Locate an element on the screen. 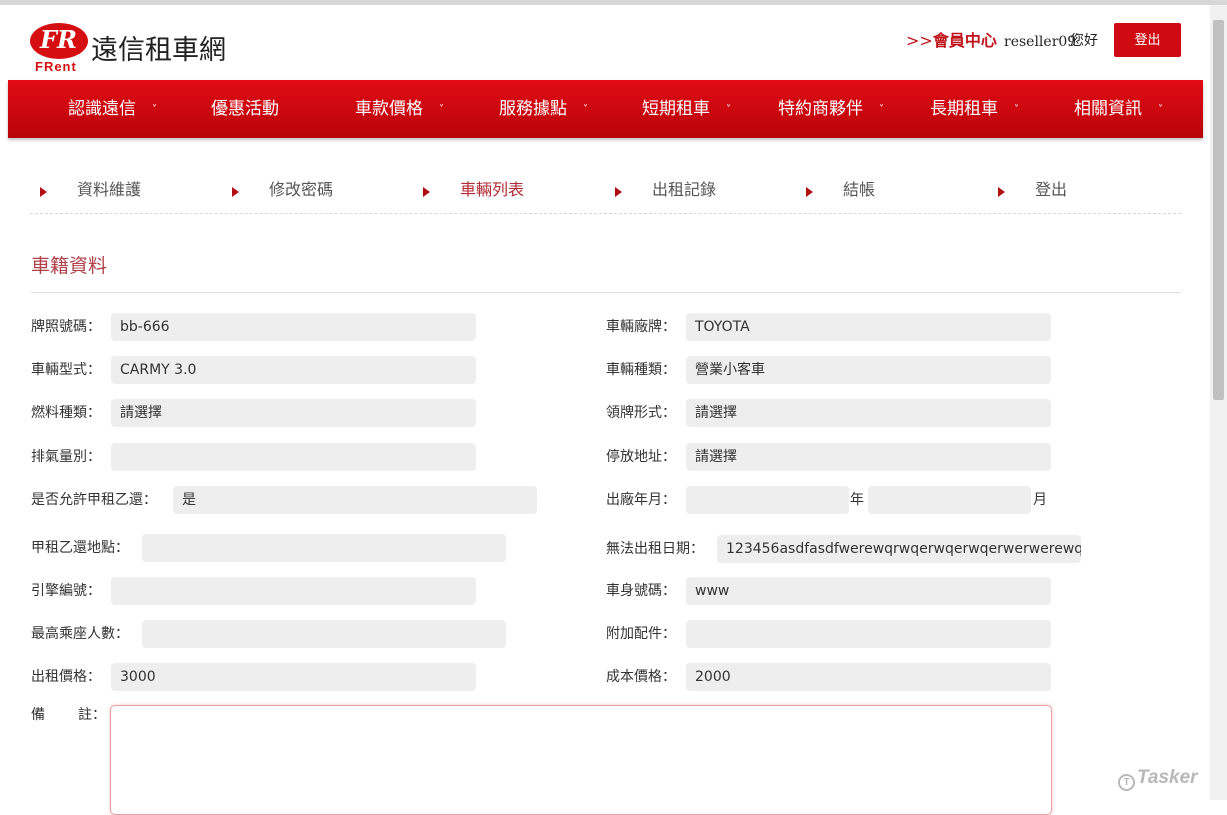 The width and height of the screenshot is (1227, 815). plate-type-select: 請選擇 is located at coordinates (868, 413).